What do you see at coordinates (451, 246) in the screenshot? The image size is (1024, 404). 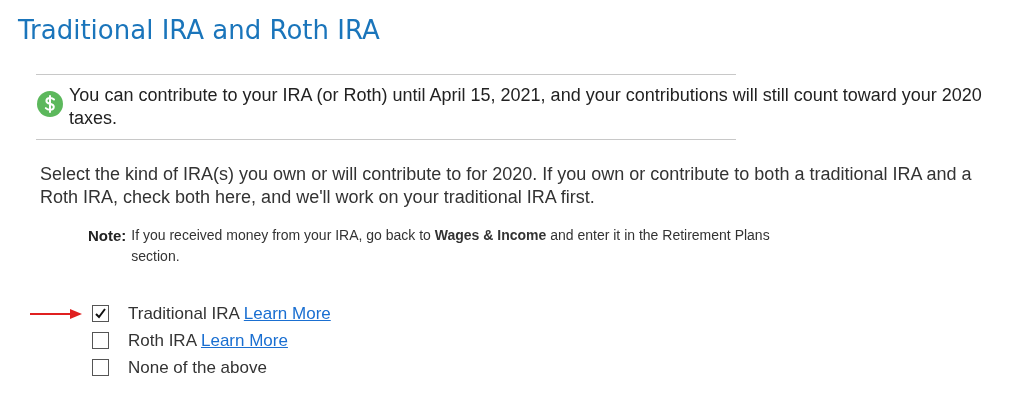 I see `note-text: If you received money from your IRA, go back to Wages & Income and enter it in the Retirement Plans section.` at bounding box center [451, 246].